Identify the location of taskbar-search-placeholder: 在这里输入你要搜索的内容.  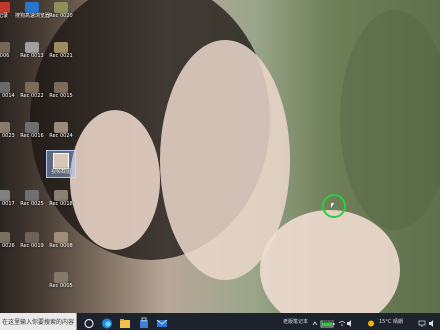
(38, 322).